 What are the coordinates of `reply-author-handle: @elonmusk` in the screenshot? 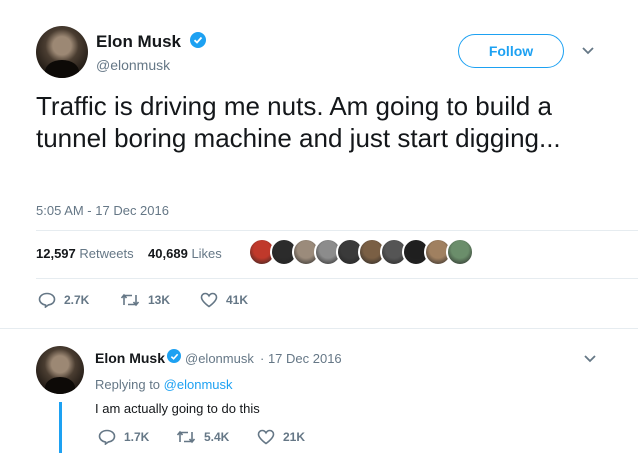 It's located at (219, 358).